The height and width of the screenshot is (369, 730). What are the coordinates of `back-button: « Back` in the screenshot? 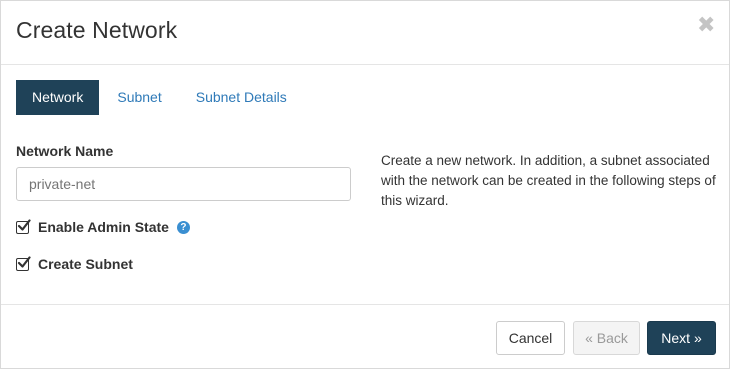 It's located at (606, 338).